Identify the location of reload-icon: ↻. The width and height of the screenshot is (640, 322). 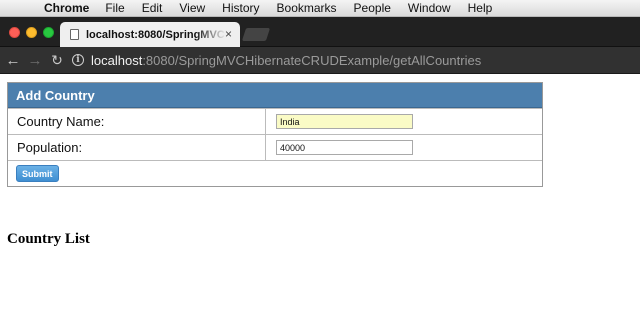
(57, 60).